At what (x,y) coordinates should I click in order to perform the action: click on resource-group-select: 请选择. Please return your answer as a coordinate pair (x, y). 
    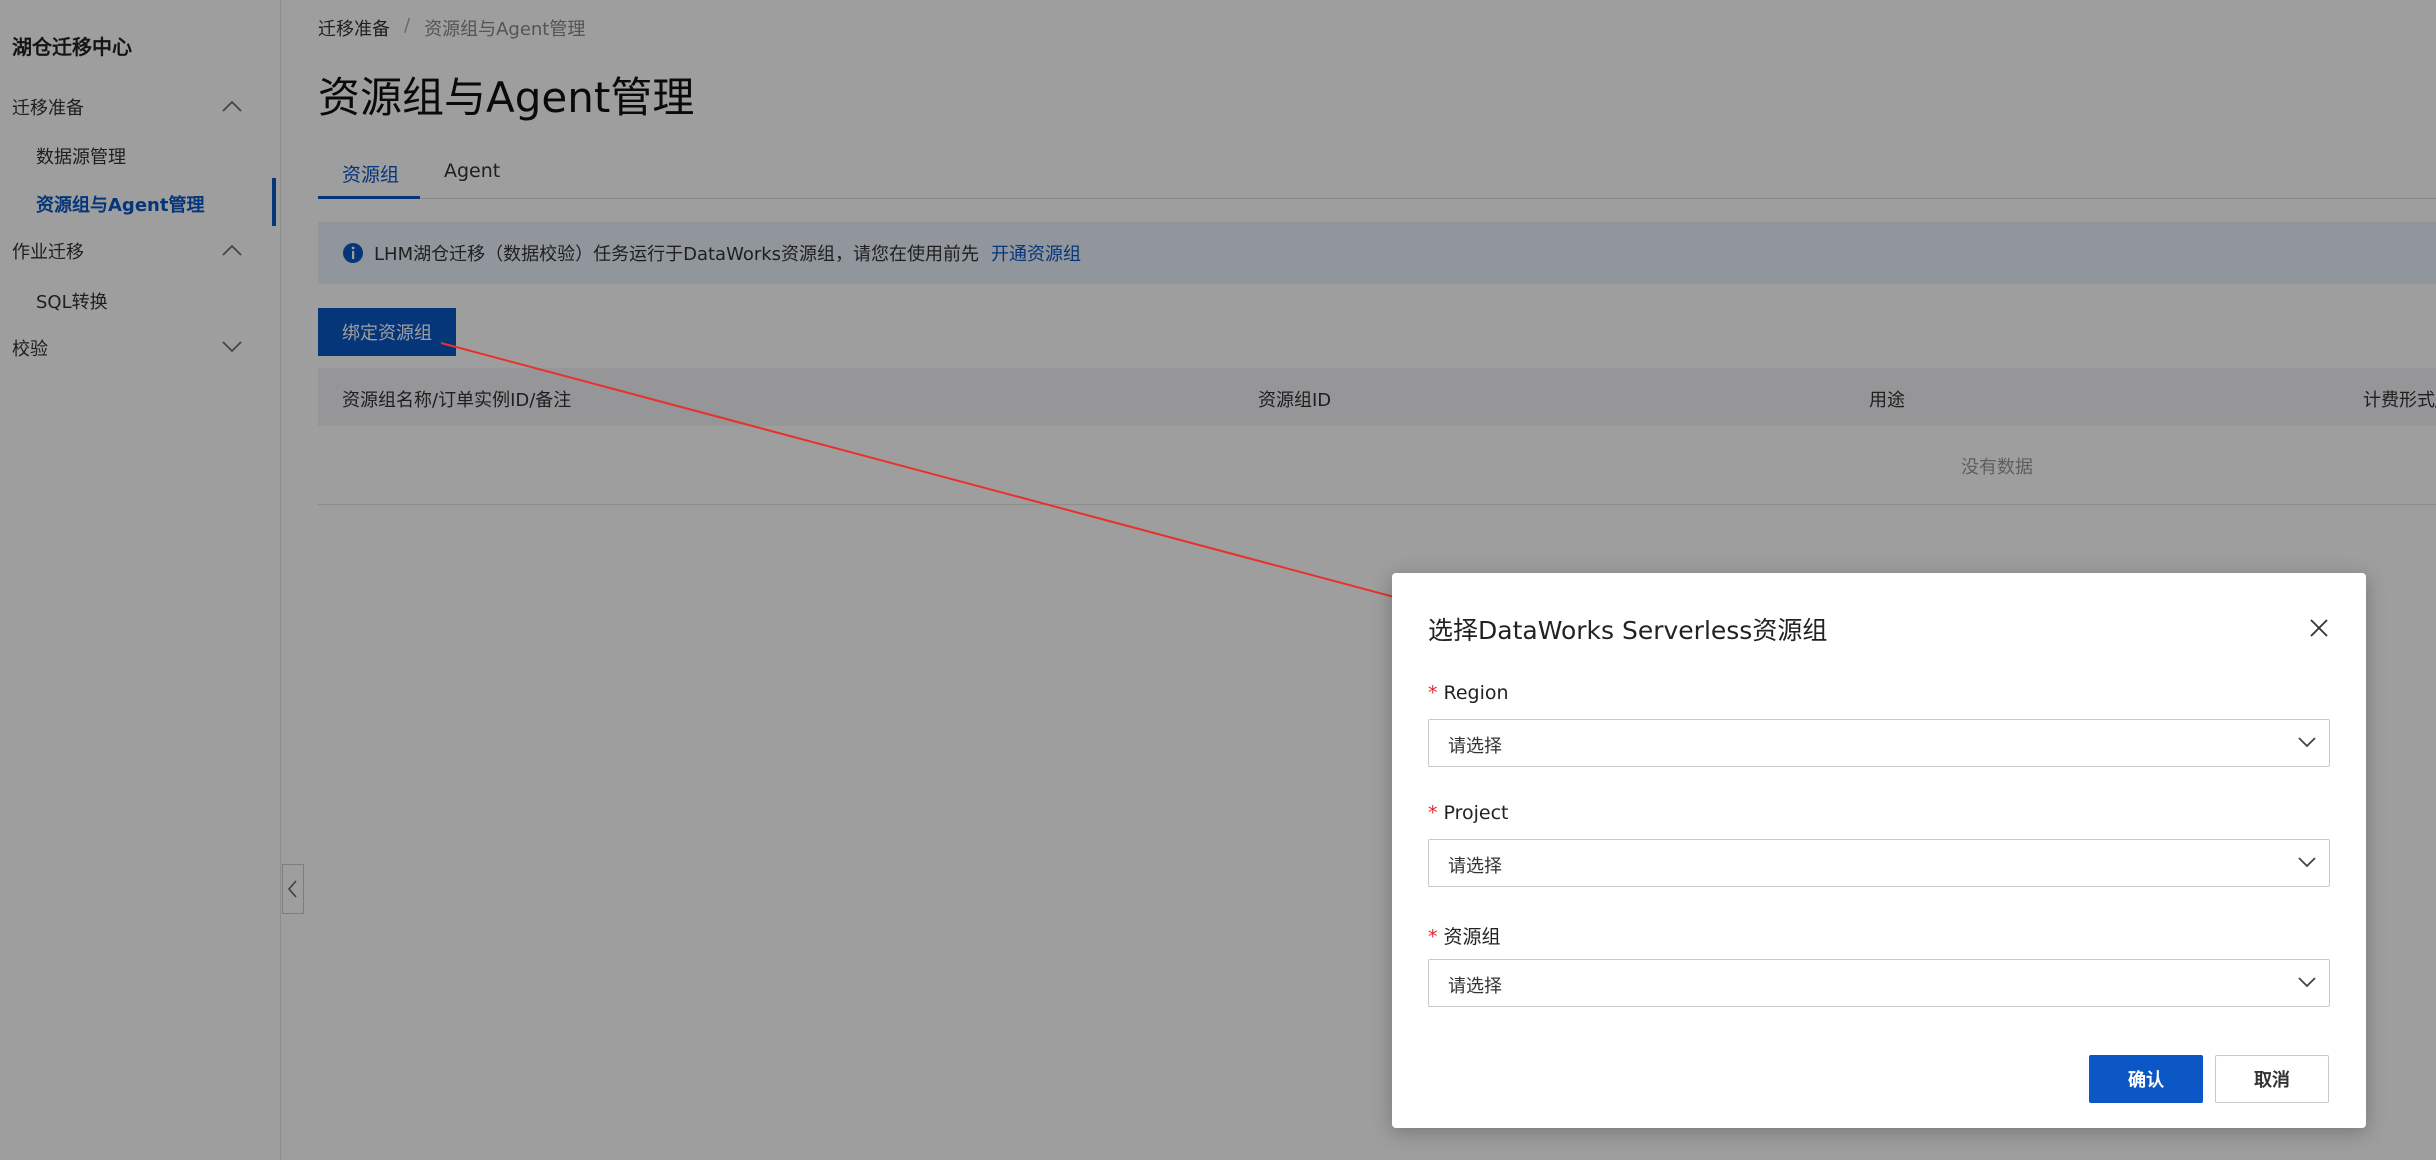
    Looking at the image, I should click on (1879, 983).